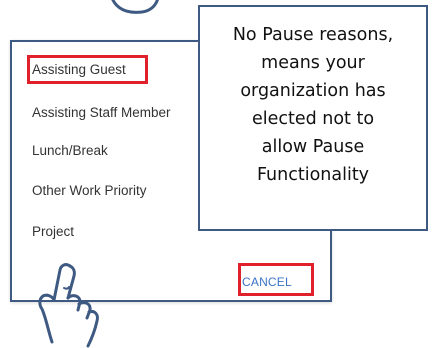  What do you see at coordinates (89, 190) in the screenshot?
I see `option-other-work-priority: Other Work Priority` at bounding box center [89, 190].